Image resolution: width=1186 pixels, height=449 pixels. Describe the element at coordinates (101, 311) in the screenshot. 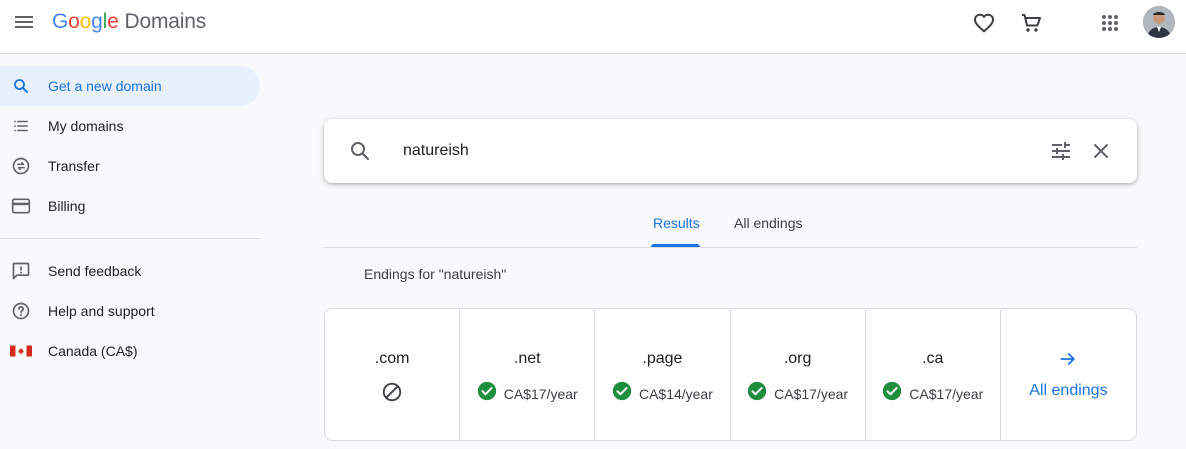

I see `sidebar-item-label: Help and support` at that location.